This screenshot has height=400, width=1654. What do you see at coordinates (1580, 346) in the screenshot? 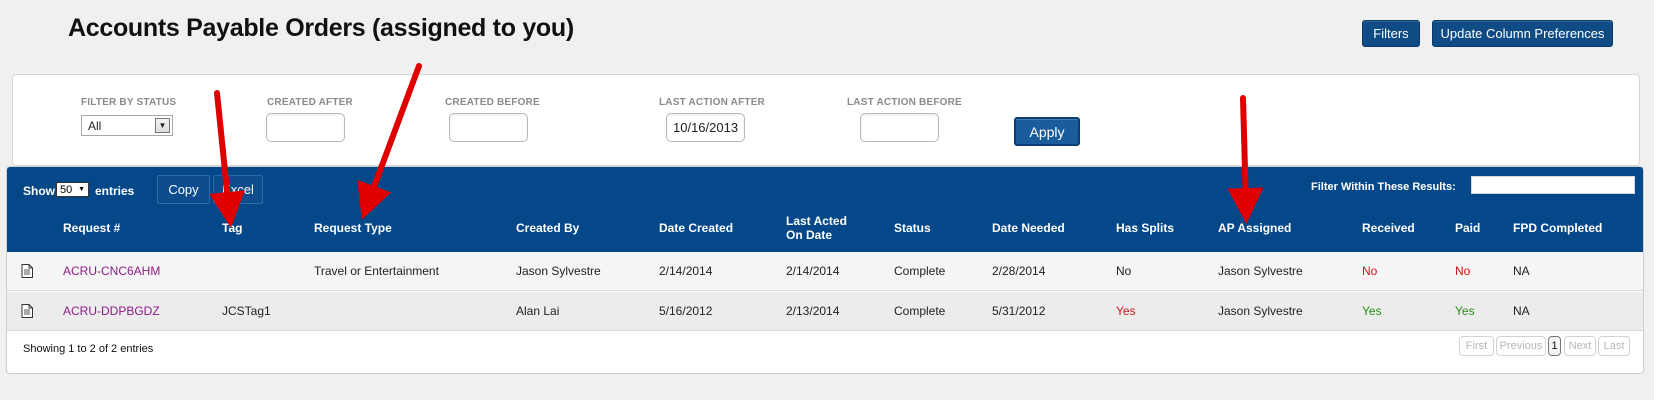
I see `pagination-next: Next` at bounding box center [1580, 346].